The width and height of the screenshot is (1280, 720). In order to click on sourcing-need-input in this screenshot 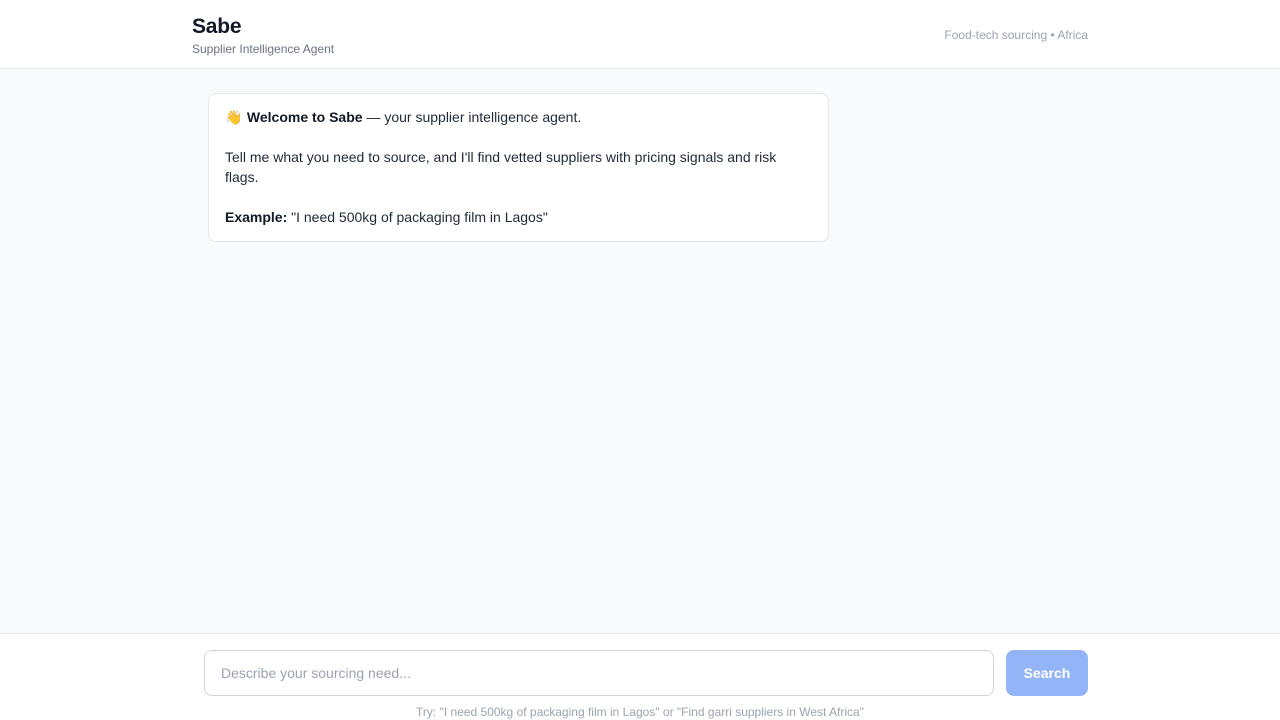, I will do `click(599, 673)`.